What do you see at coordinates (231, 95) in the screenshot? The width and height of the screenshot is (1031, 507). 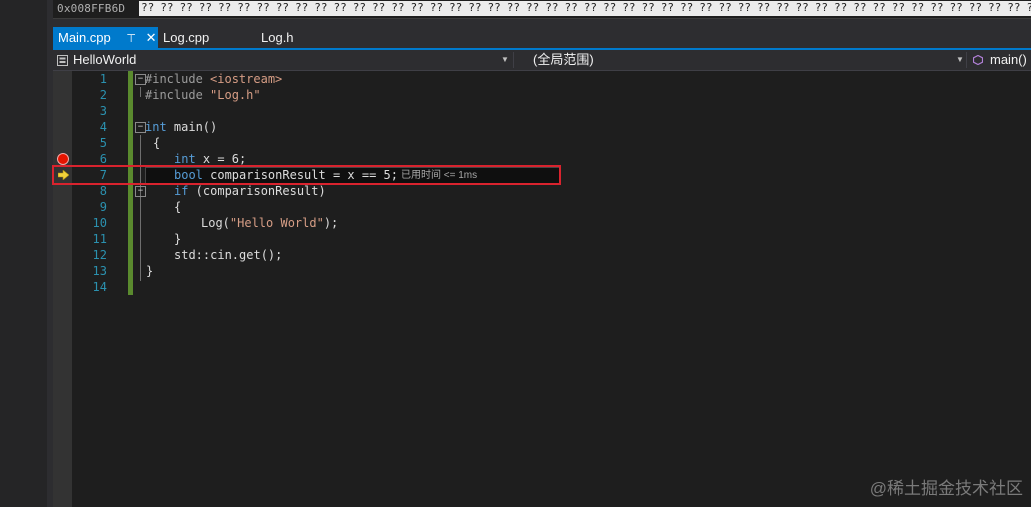 I see `include-target: "Log.h"` at bounding box center [231, 95].